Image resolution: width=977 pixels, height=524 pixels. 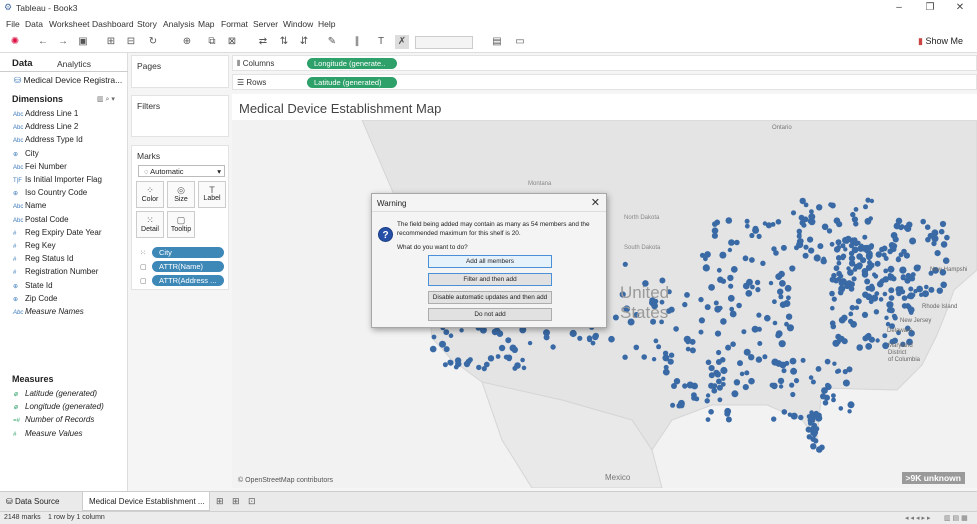 What do you see at coordinates (147, 24) in the screenshot?
I see `menu-story: Story` at bounding box center [147, 24].